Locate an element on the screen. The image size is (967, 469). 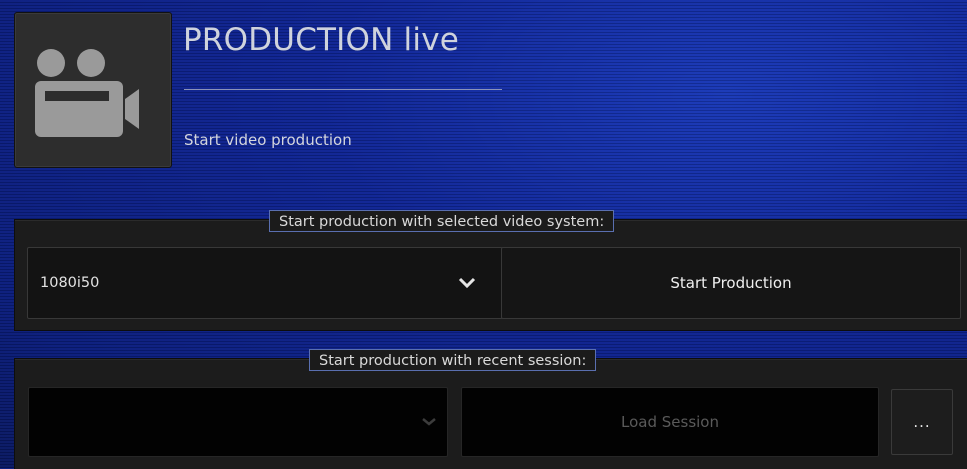
recent-session-select is located at coordinates (238, 422).